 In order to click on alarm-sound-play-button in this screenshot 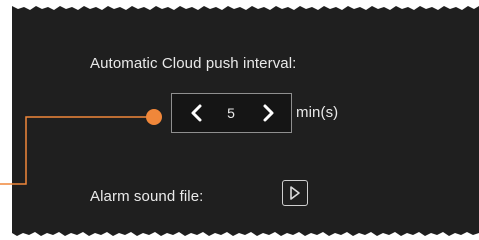, I will do `click(295, 193)`.